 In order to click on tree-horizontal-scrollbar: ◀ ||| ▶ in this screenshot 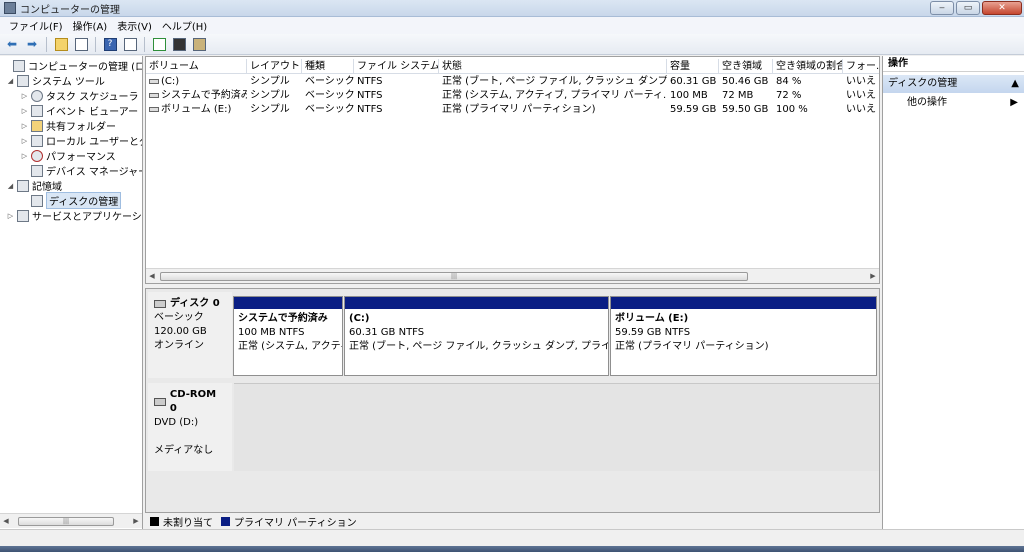, I will do `click(71, 520)`.